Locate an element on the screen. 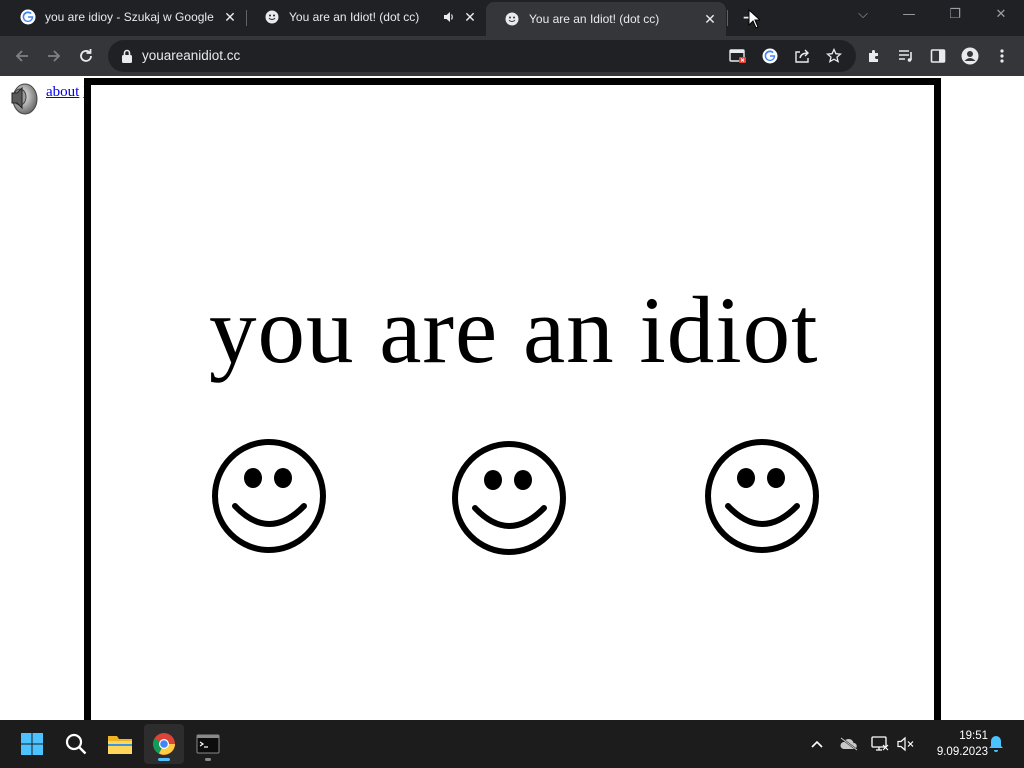  running-app-indicator is located at coordinates (208, 759).